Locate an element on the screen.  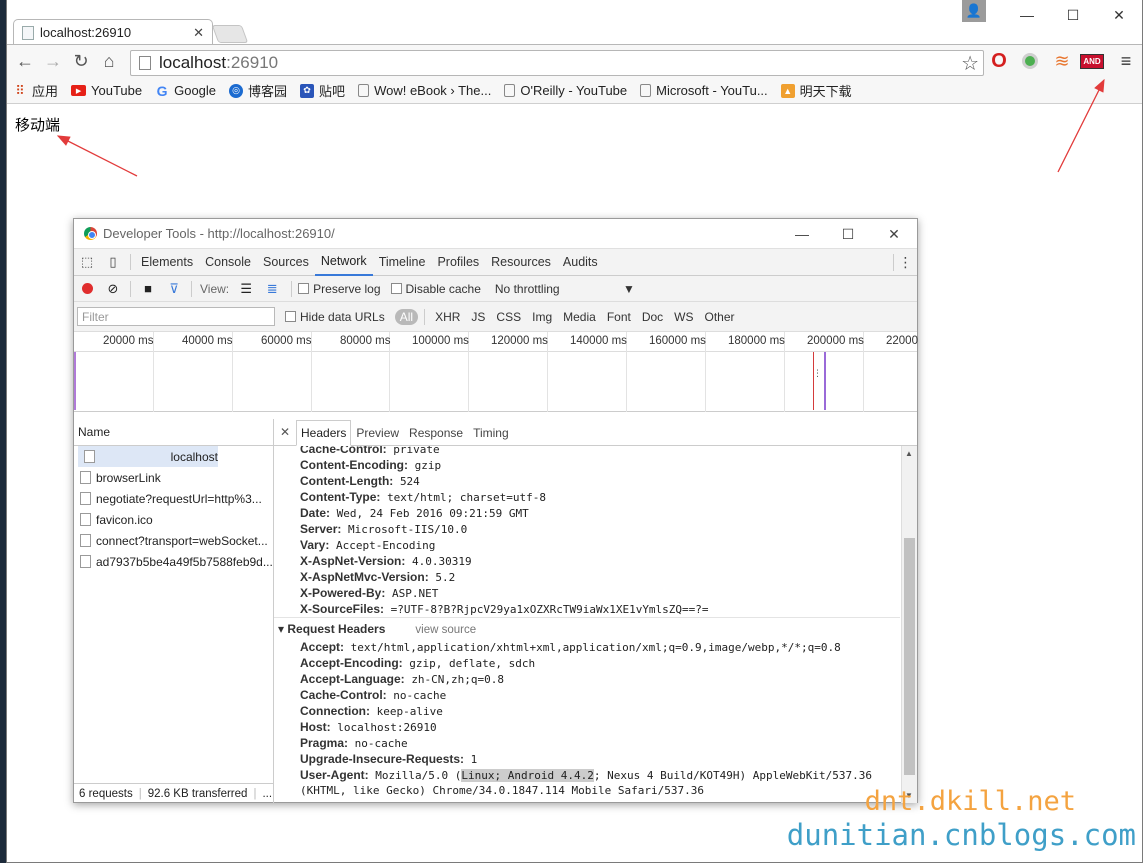
clear-icon: ⊘ is located at coordinates (113, 289).